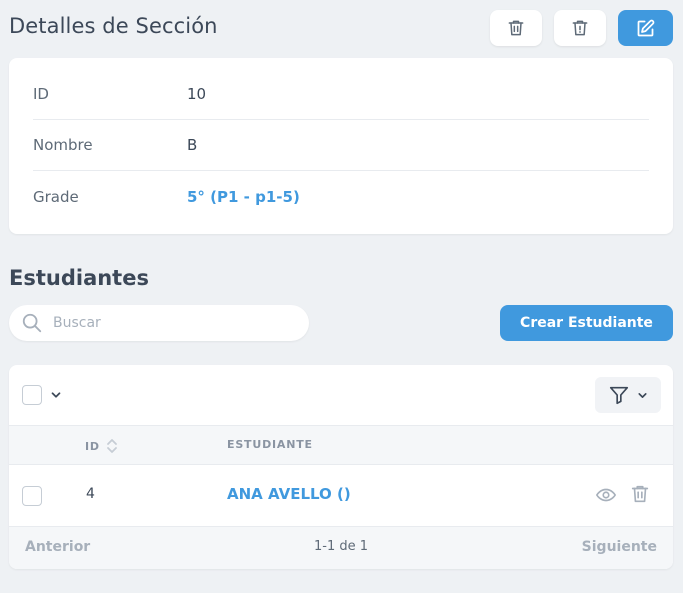  I want to click on page-title: Detalles de Sección, so click(113, 26).